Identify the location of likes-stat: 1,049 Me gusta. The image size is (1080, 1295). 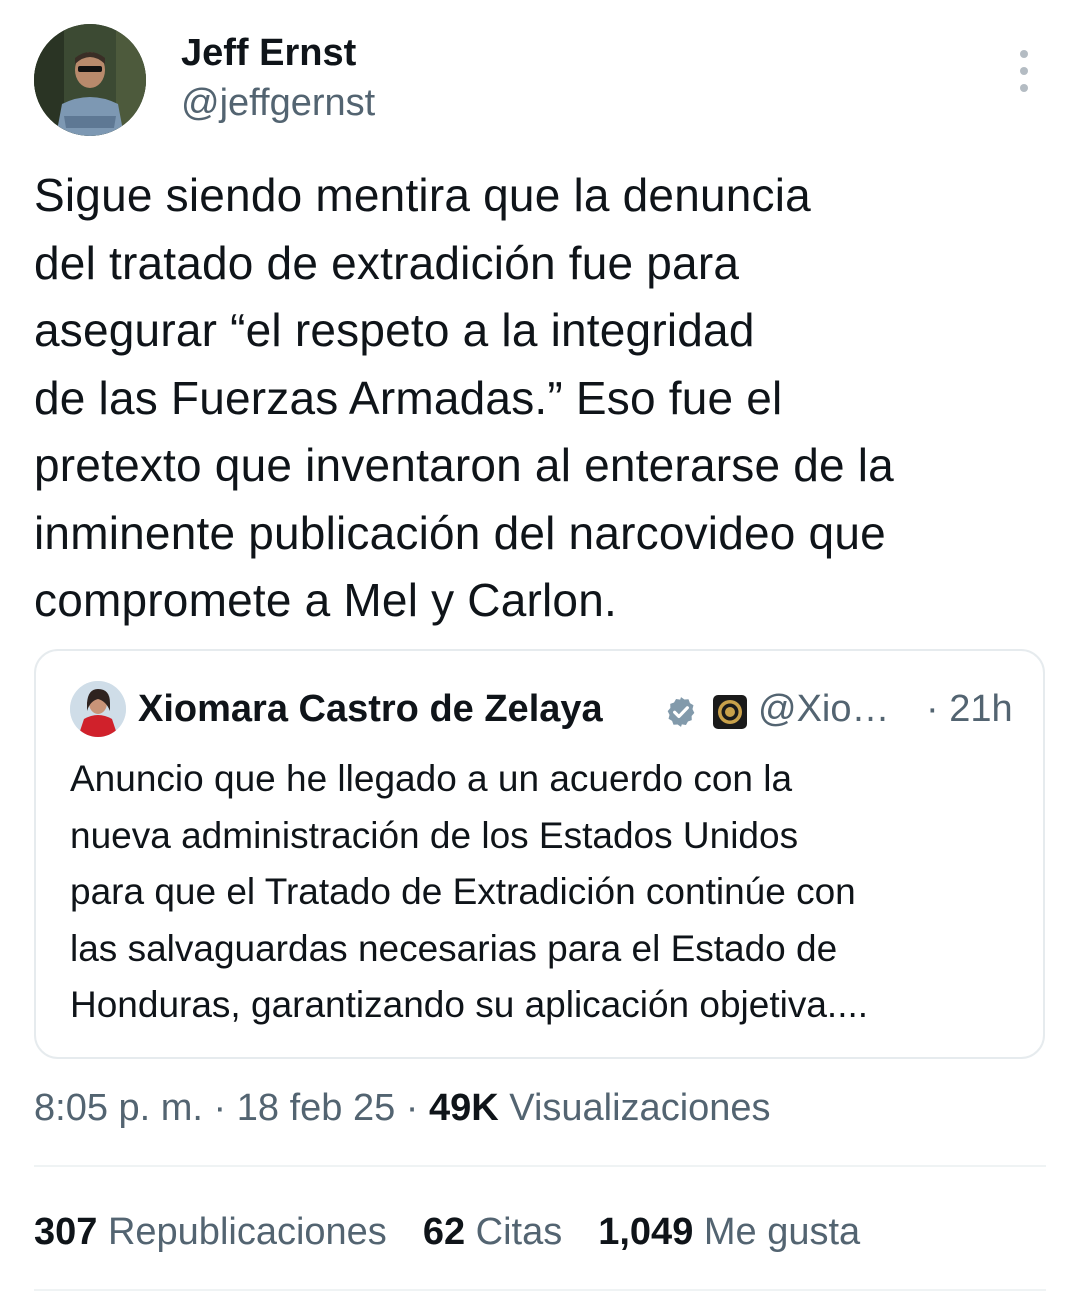
(729, 1232).